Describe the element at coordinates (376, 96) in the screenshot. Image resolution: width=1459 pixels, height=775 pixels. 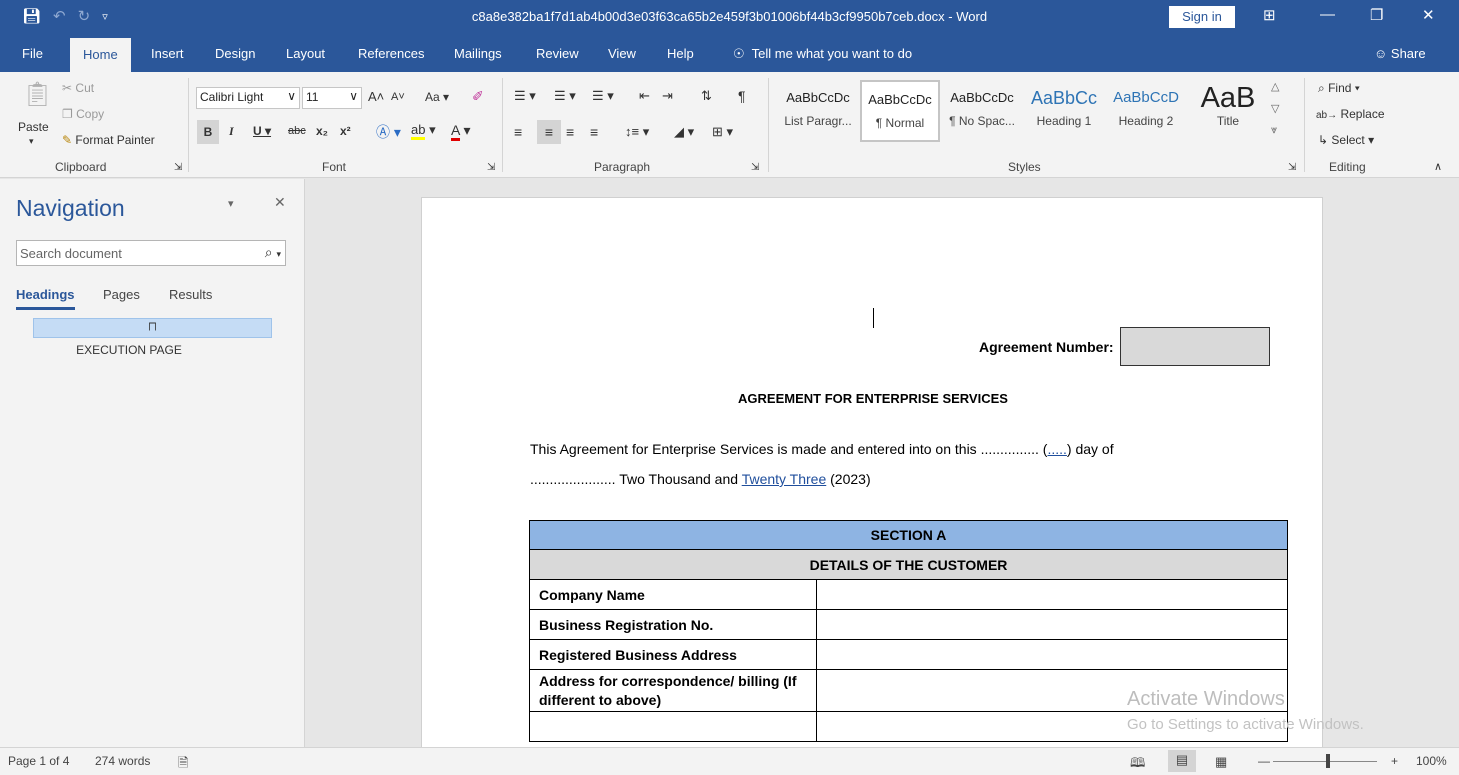
I see `grow-font-icon: A˄` at that location.